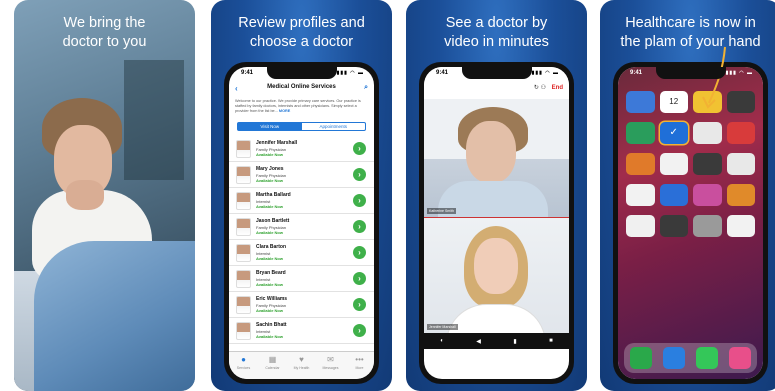 Image resolution: width=775 pixels, height=391 pixels. What do you see at coordinates (114, 316) in the screenshot?
I see `blanket-image` at bounding box center [114, 316].